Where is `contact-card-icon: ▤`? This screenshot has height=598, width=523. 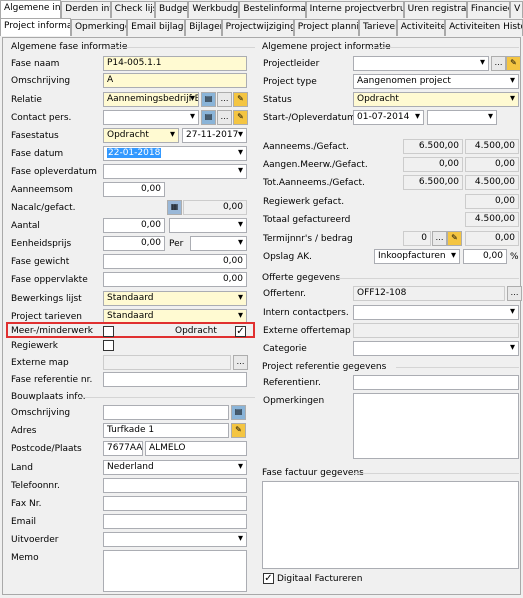 contact-card-icon: ▤ is located at coordinates (238, 412).